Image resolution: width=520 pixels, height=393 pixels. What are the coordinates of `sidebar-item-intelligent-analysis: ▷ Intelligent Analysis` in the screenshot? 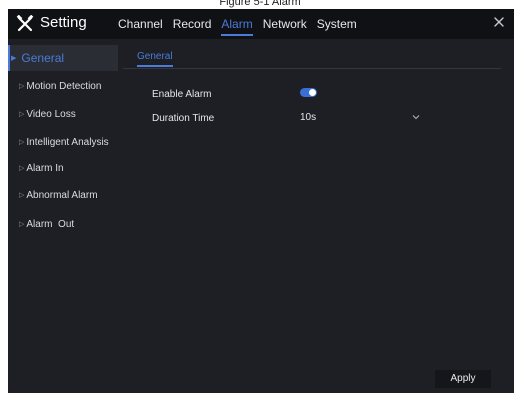 It's located at (63, 142).